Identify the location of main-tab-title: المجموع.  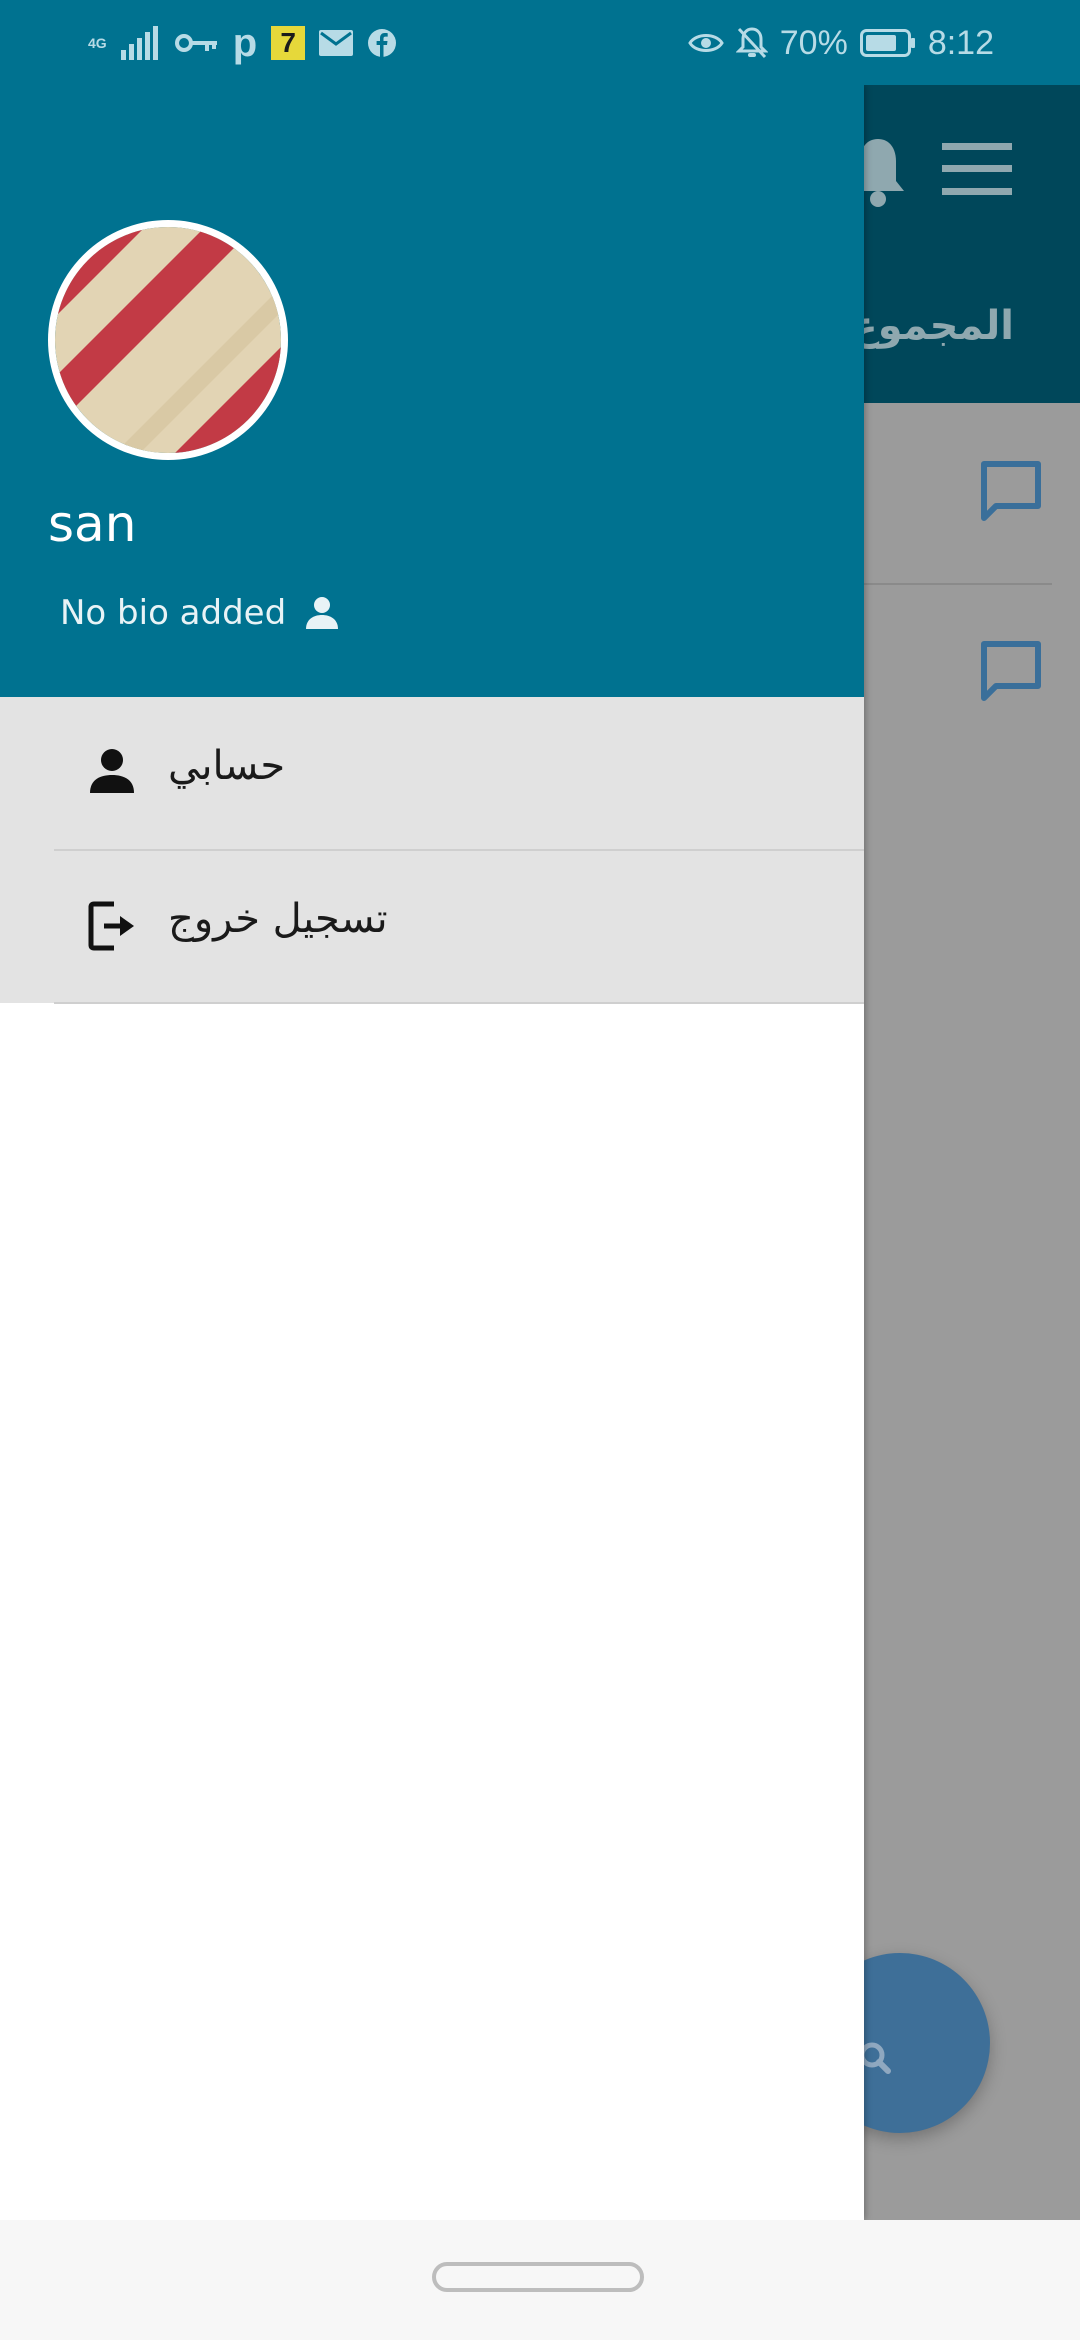
(932, 326).